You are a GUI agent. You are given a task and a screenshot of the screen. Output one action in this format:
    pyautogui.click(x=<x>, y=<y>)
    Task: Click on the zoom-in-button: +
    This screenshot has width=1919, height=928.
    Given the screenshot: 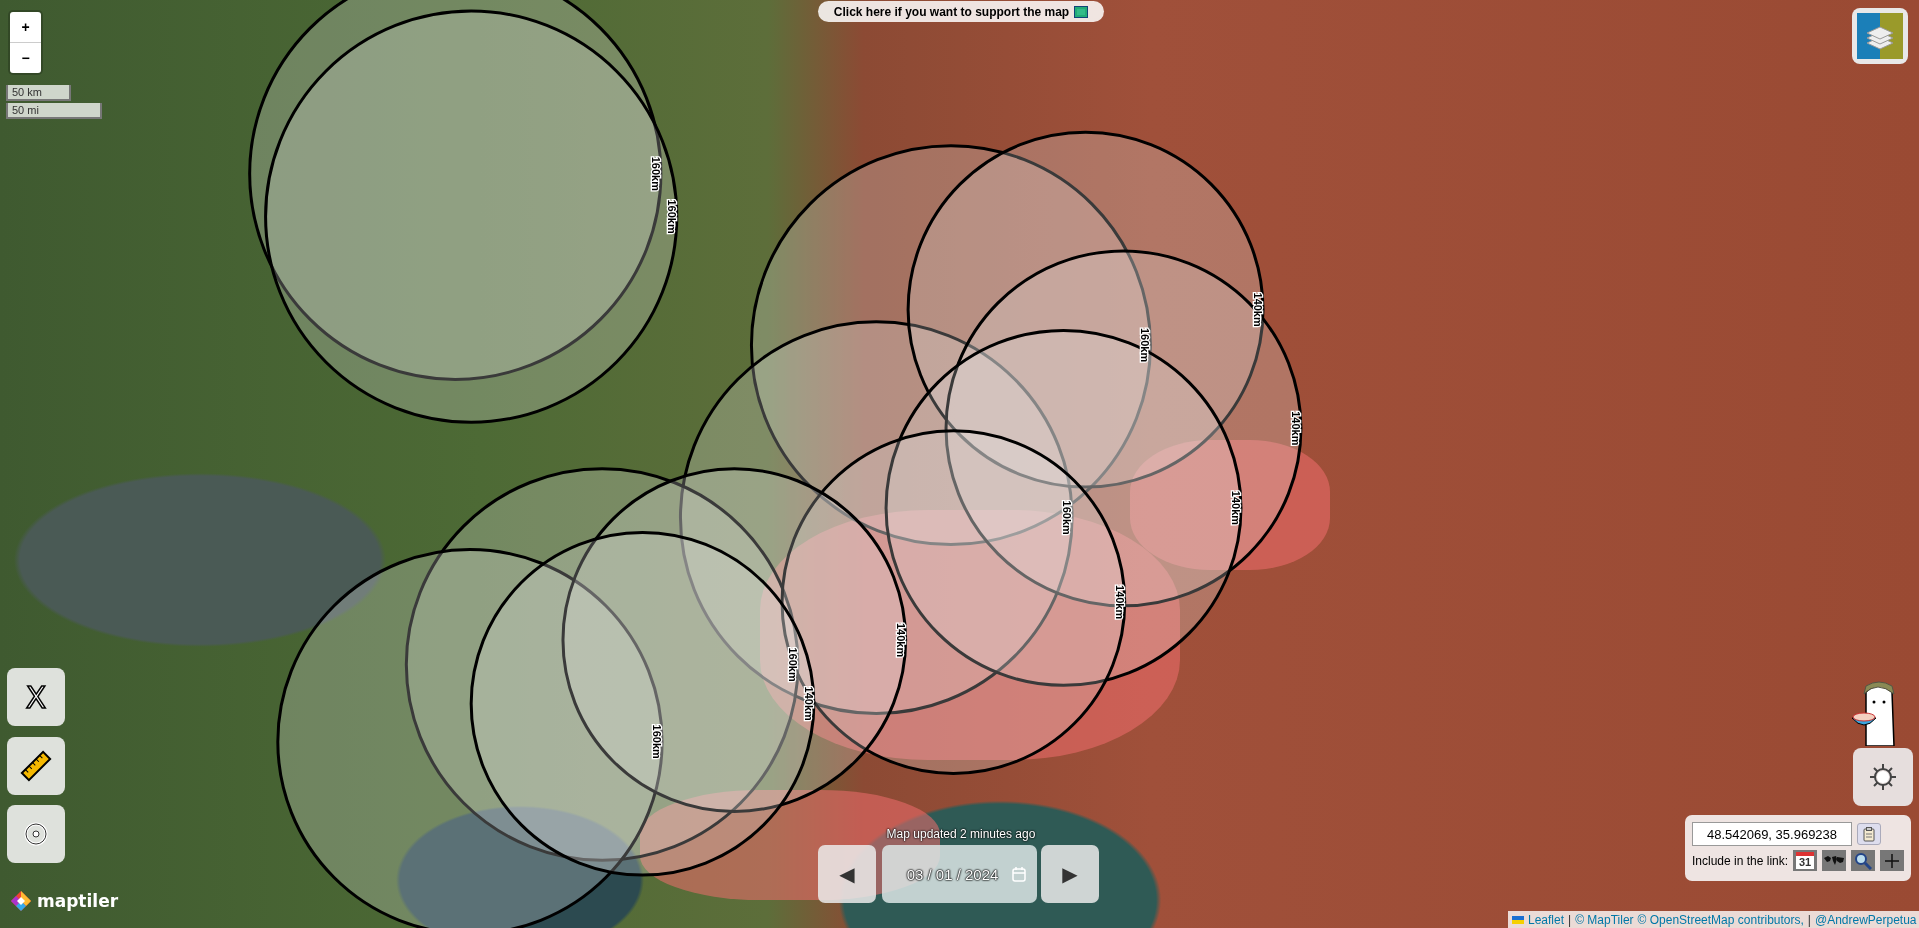 What is the action you would take?
    pyautogui.click(x=25, y=27)
    